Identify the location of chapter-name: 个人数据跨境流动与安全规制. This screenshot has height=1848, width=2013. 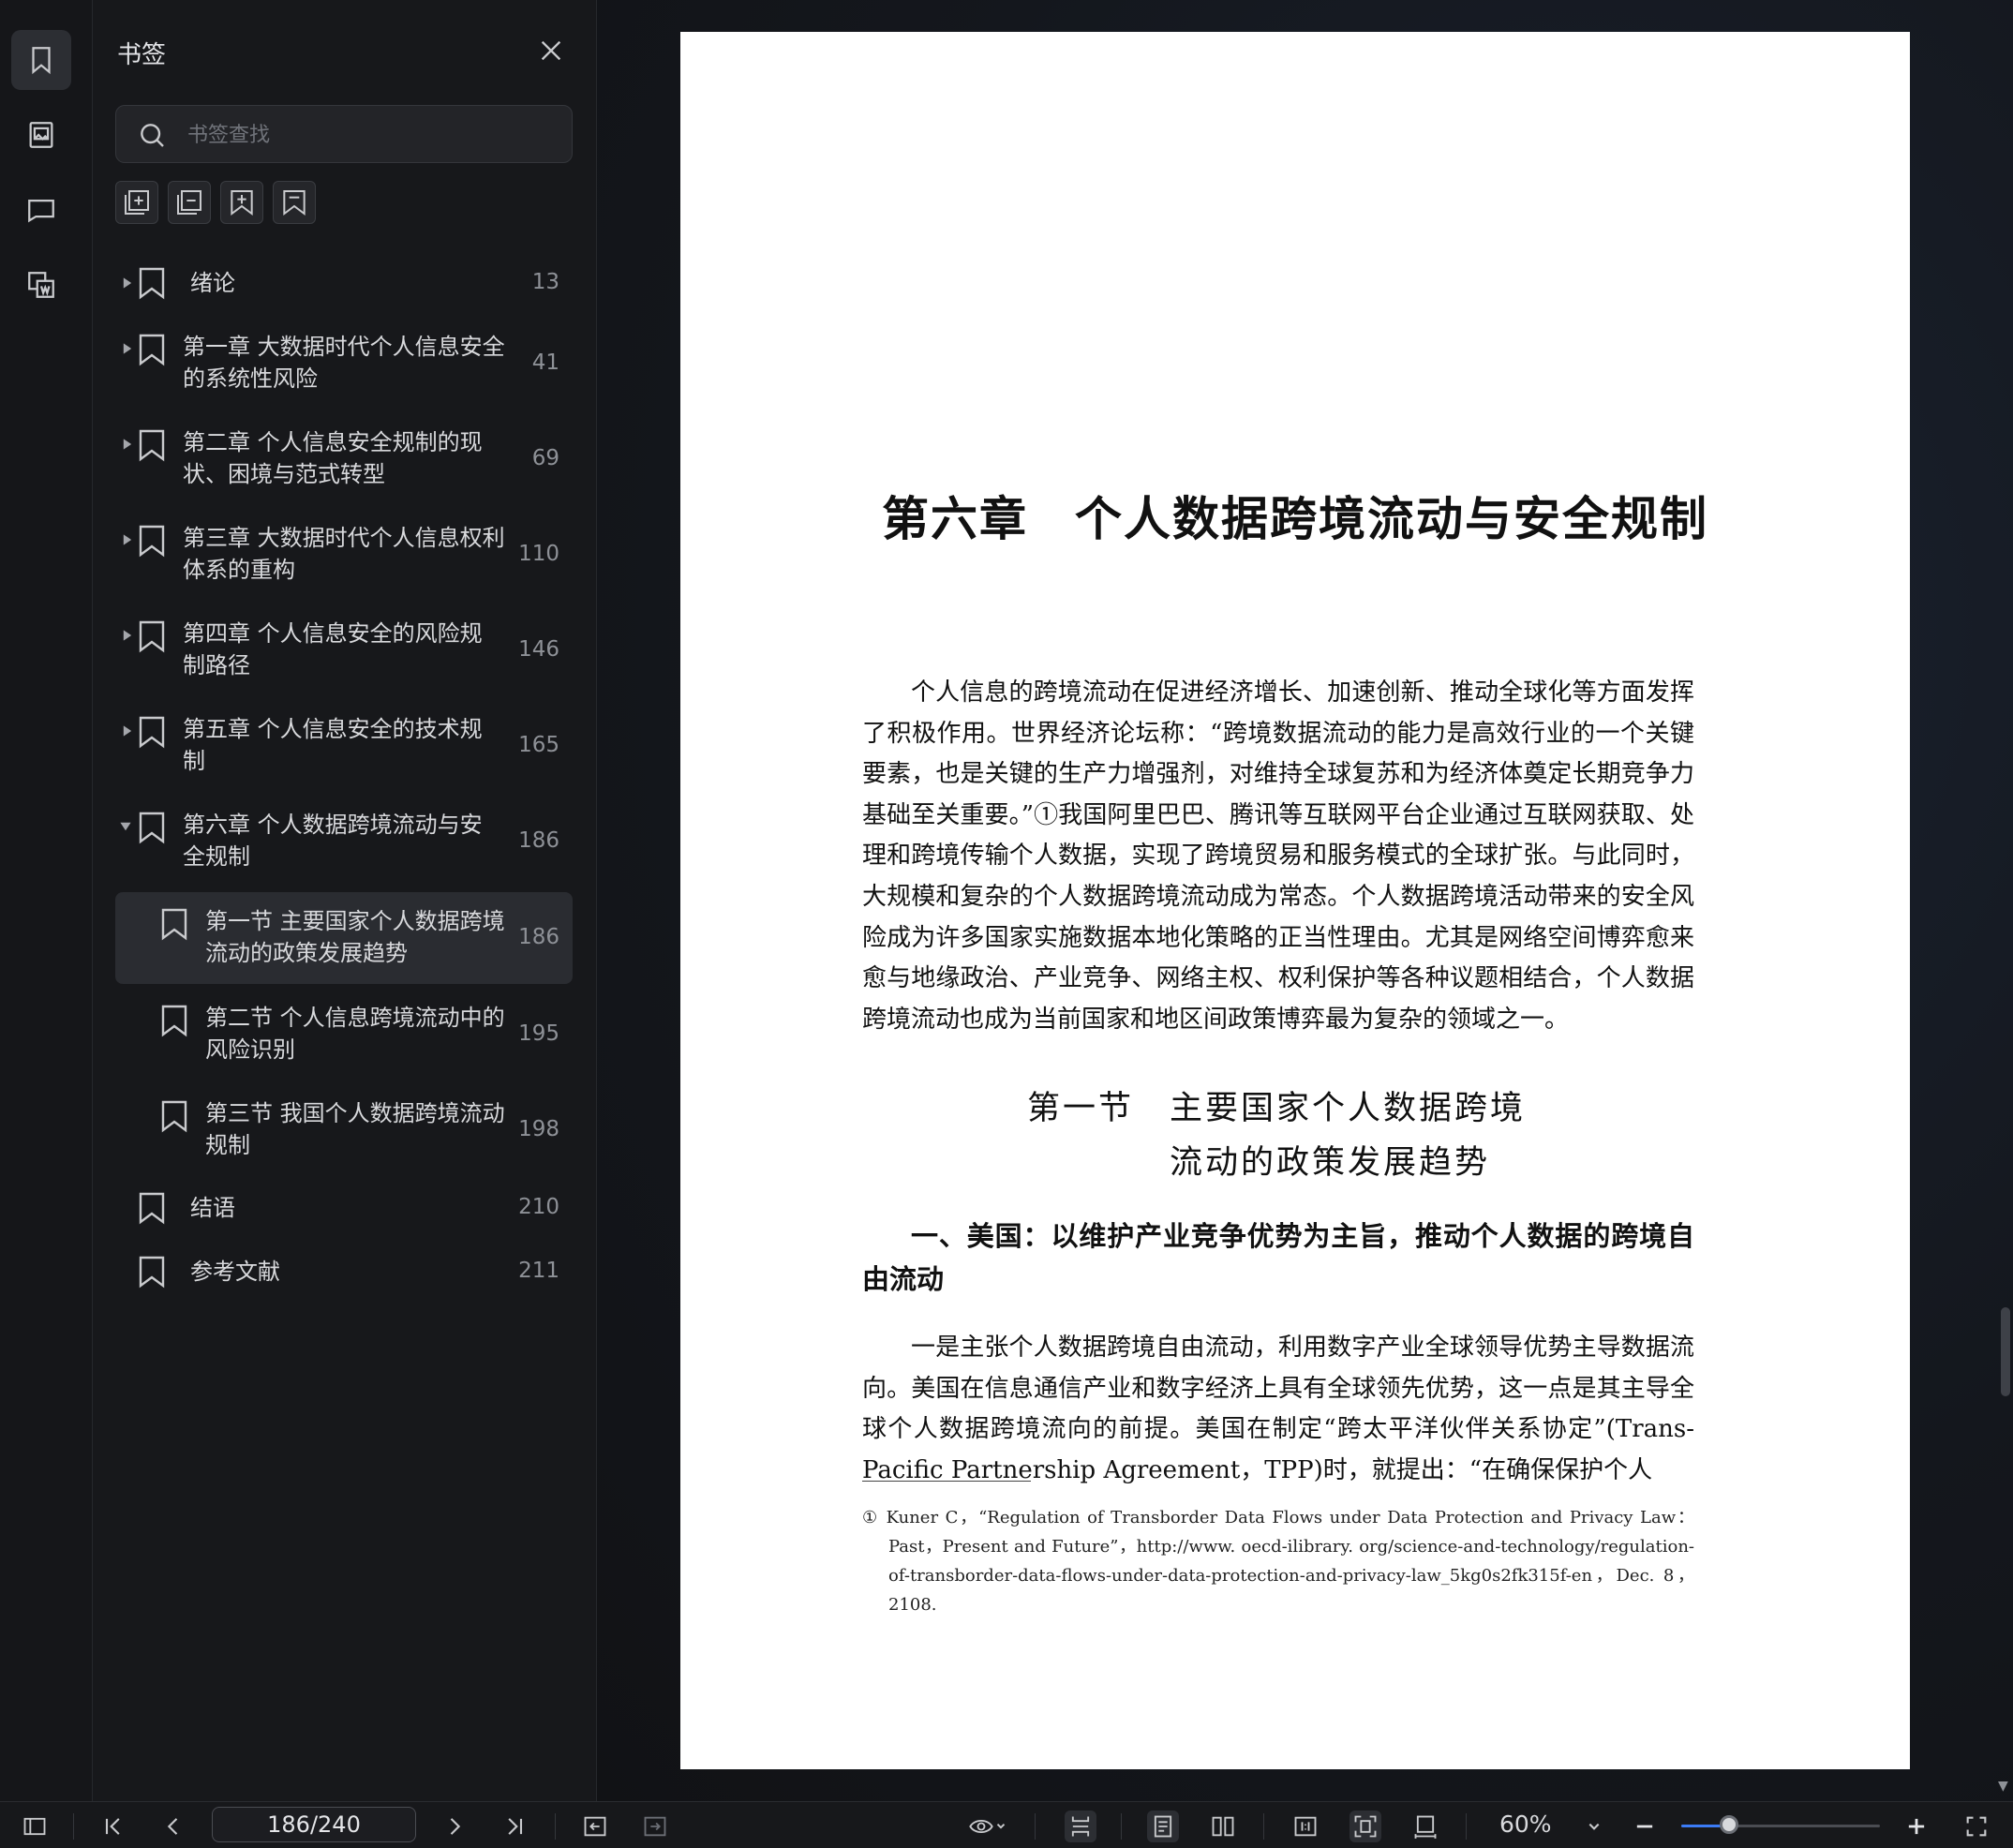
(1391, 518).